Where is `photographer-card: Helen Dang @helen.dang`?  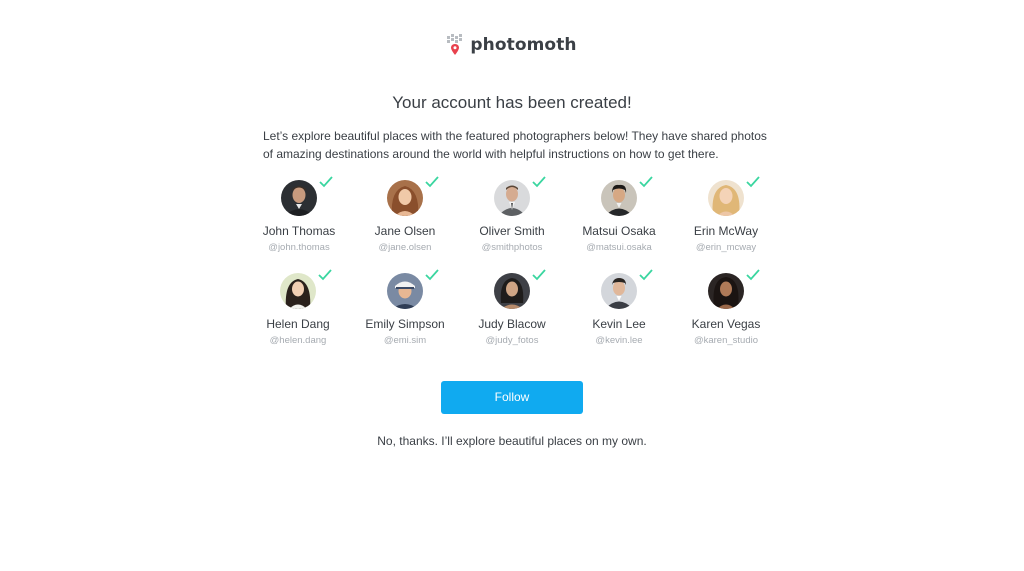
photographer-card: Helen Dang @helen.dang is located at coordinates (298, 307).